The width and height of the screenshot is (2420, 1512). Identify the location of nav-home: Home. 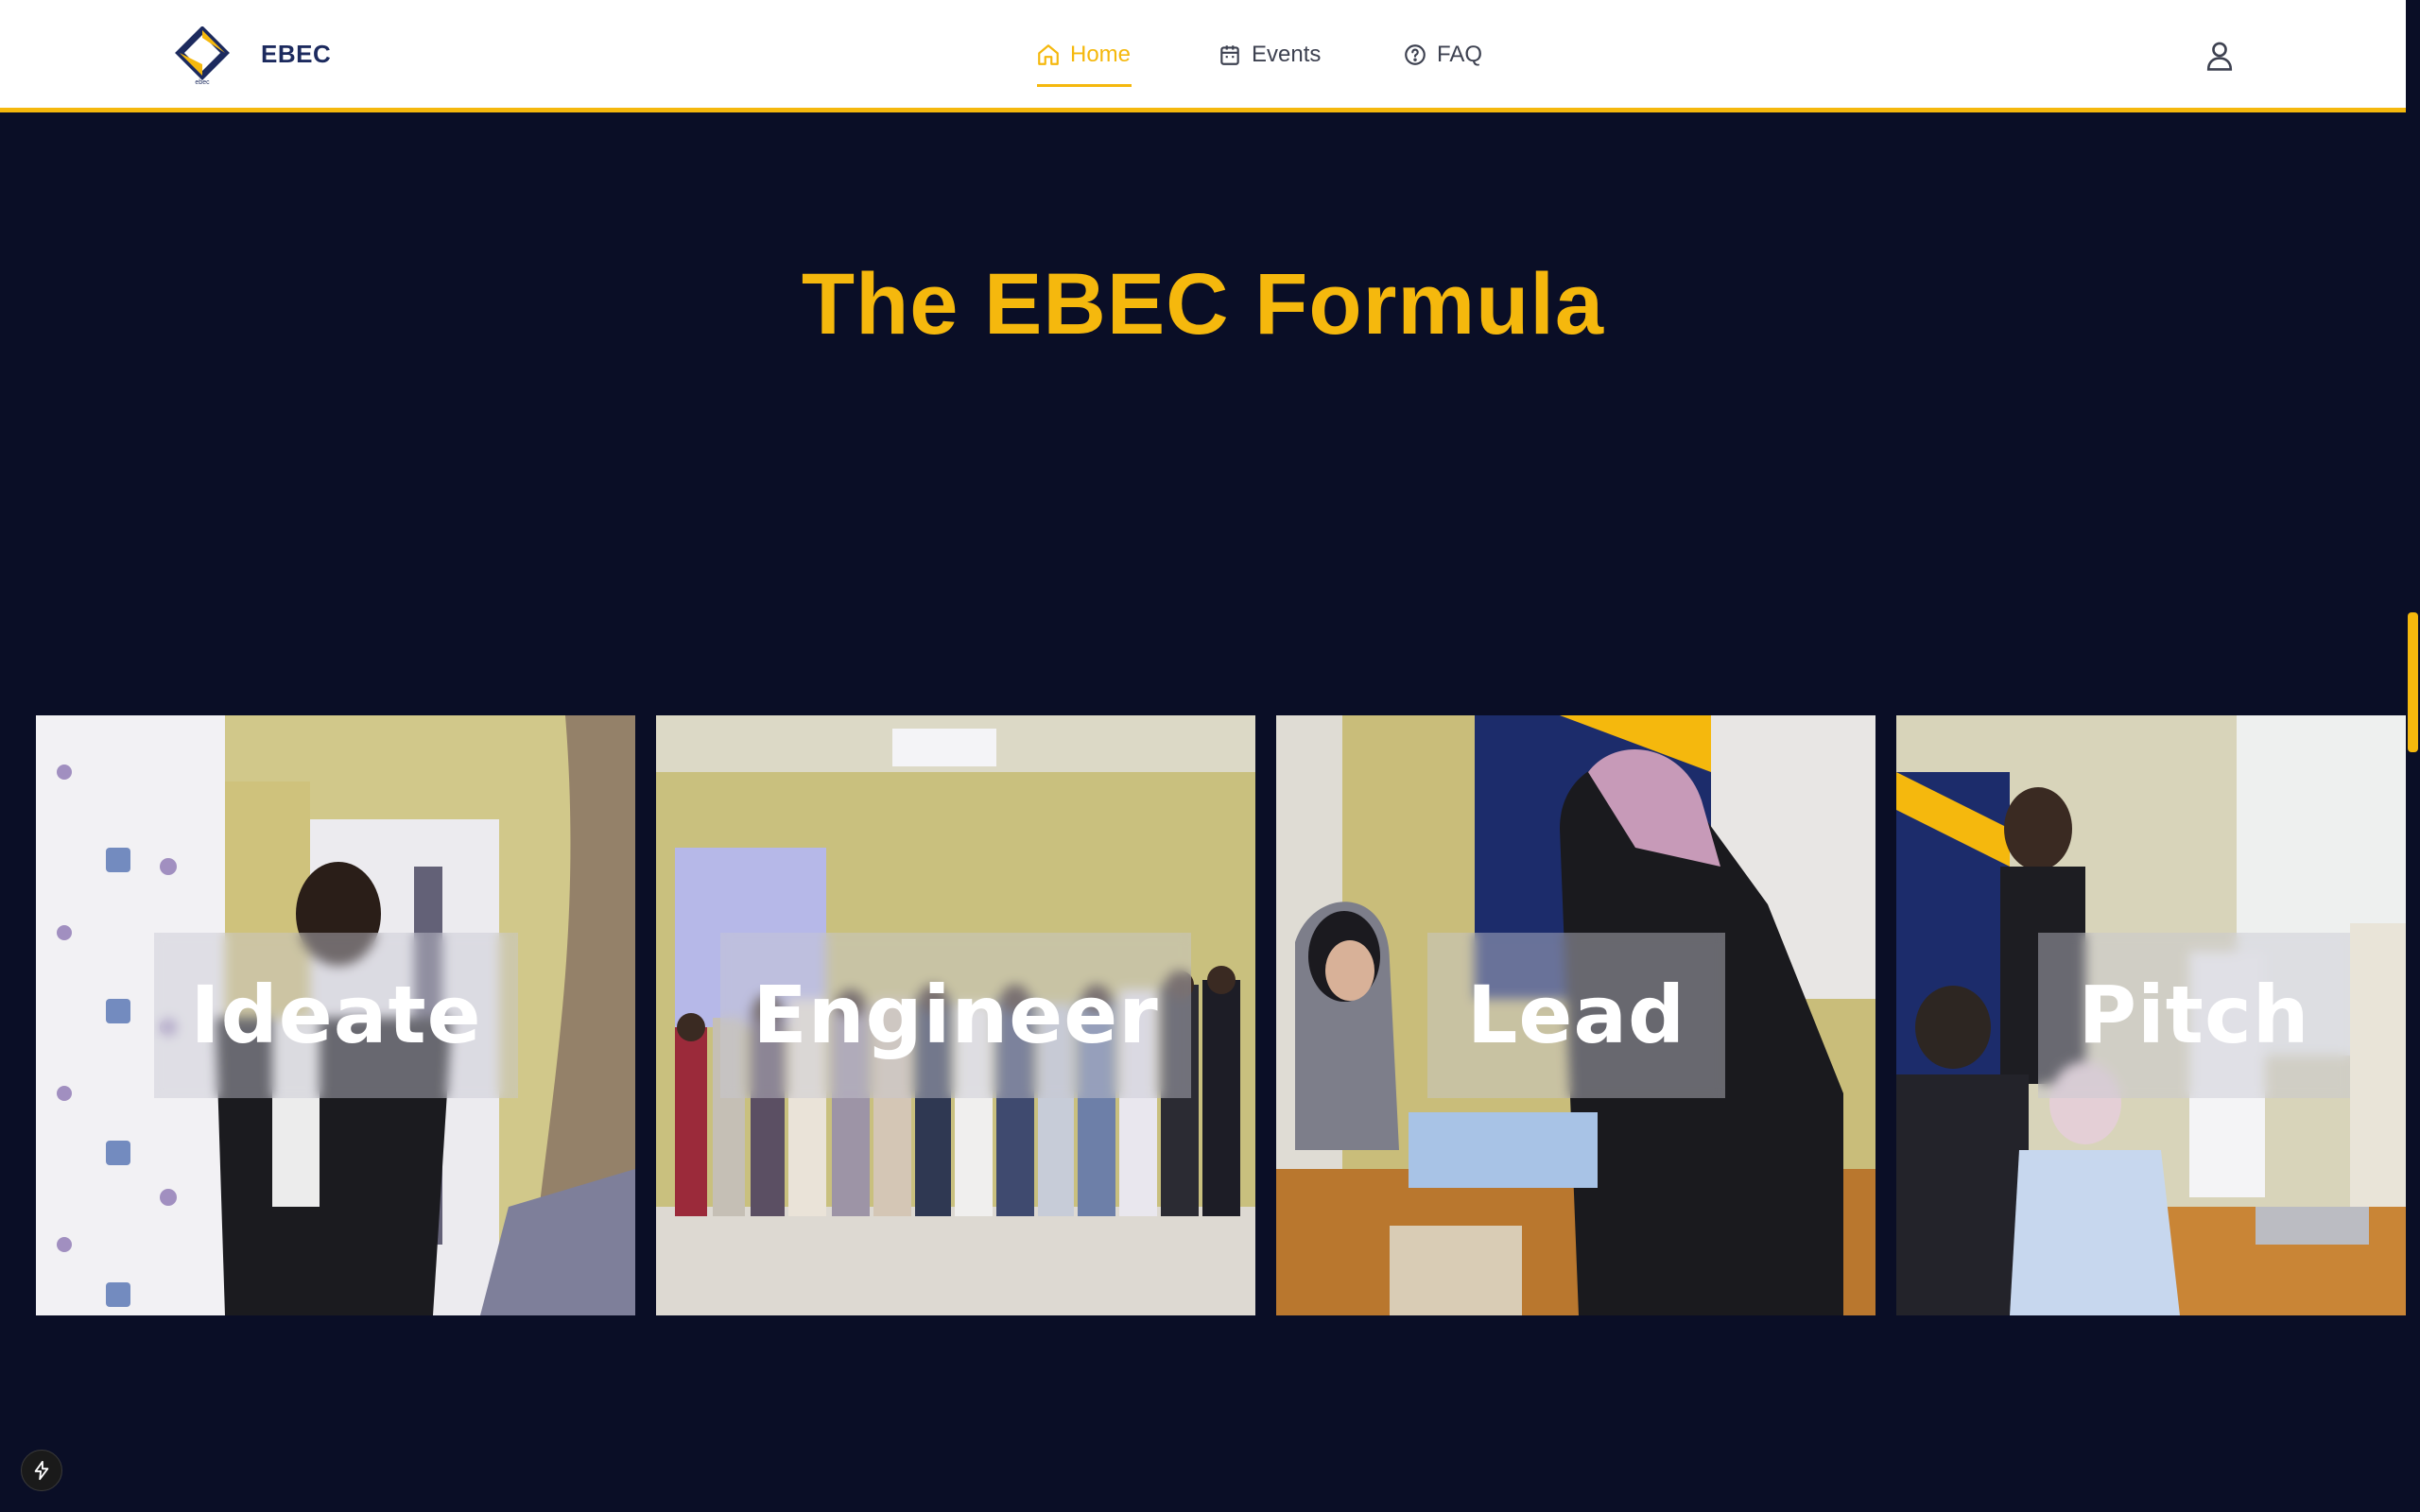
(1083, 55).